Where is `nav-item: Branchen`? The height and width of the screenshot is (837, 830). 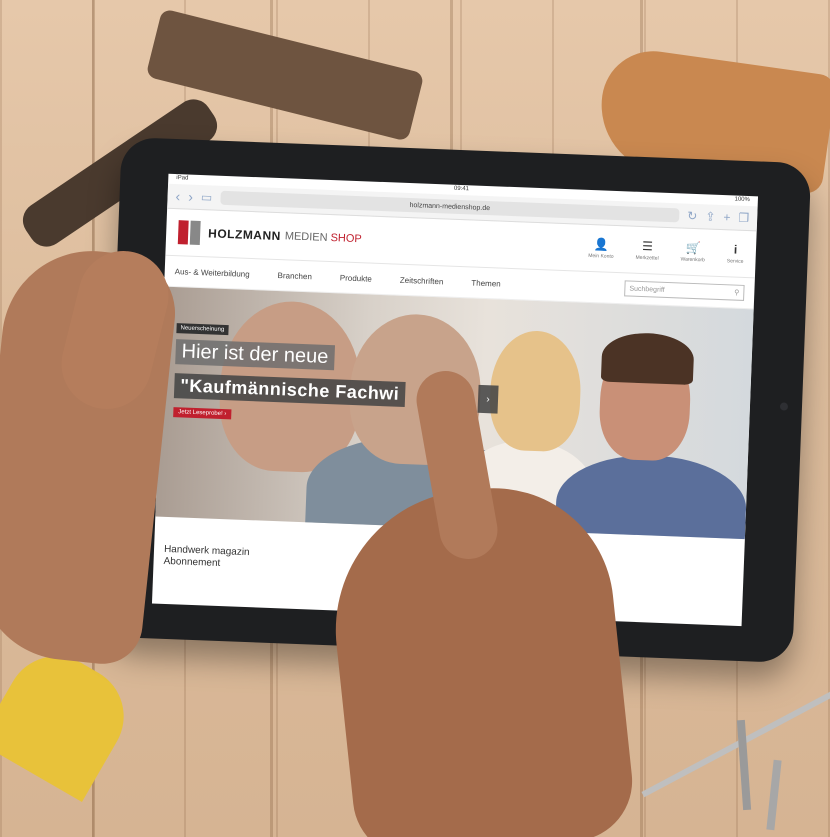 nav-item: Branchen is located at coordinates (294, 276).